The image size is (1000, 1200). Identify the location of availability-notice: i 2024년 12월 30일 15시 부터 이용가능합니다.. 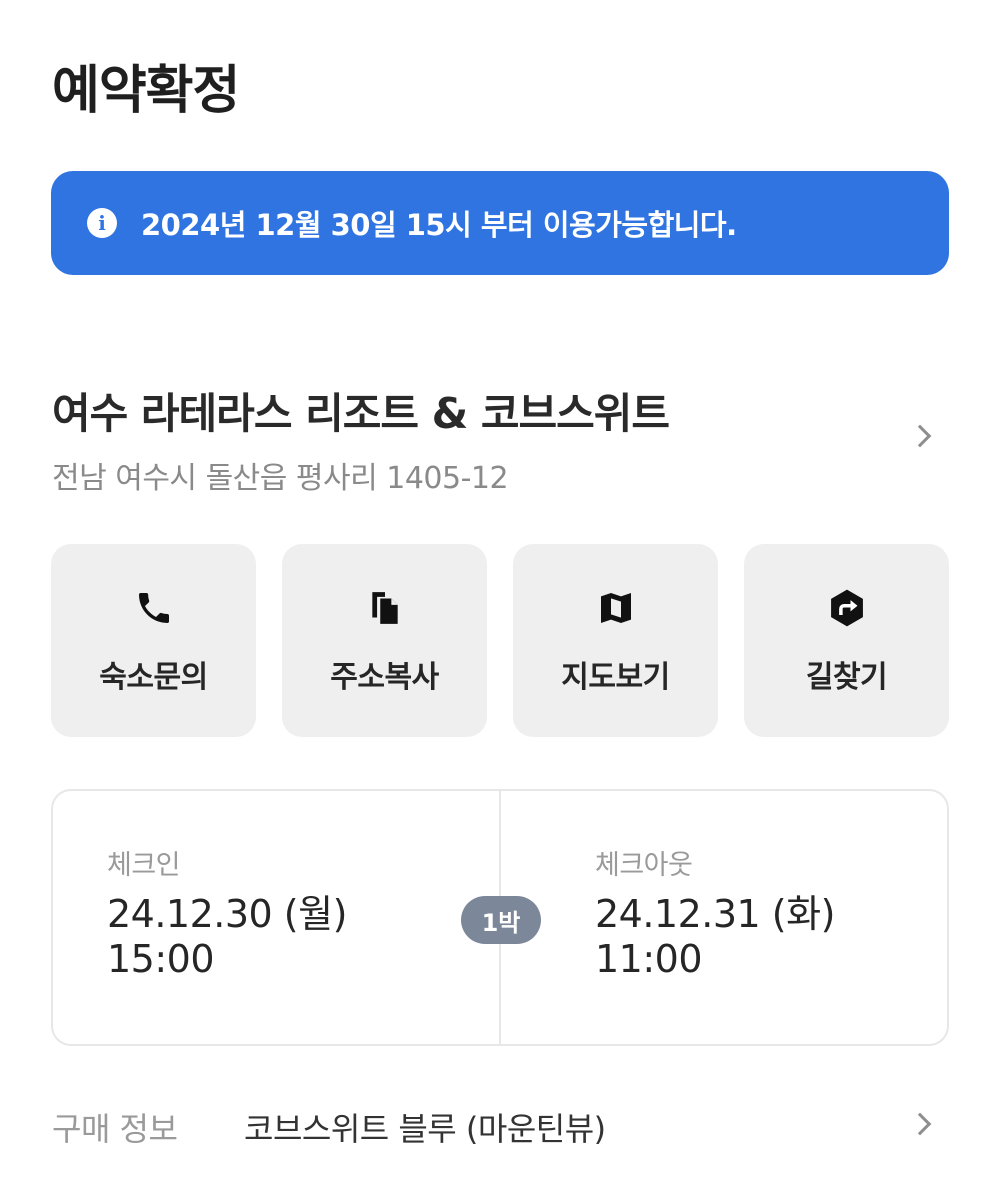
(500, 223).